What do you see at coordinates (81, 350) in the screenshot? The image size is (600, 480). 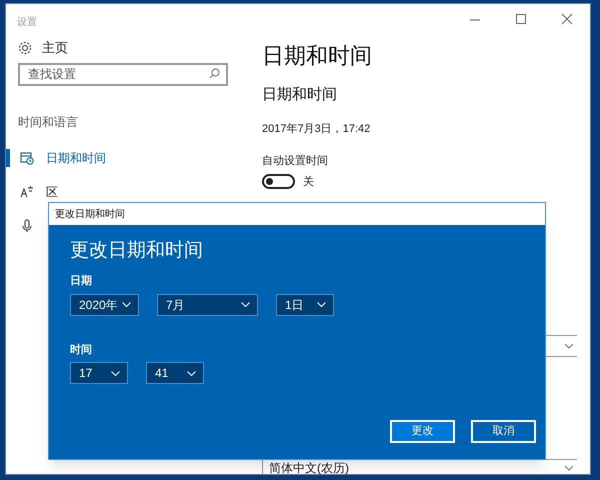 I see `time-label: 时间` at bounding box center [81, 350].